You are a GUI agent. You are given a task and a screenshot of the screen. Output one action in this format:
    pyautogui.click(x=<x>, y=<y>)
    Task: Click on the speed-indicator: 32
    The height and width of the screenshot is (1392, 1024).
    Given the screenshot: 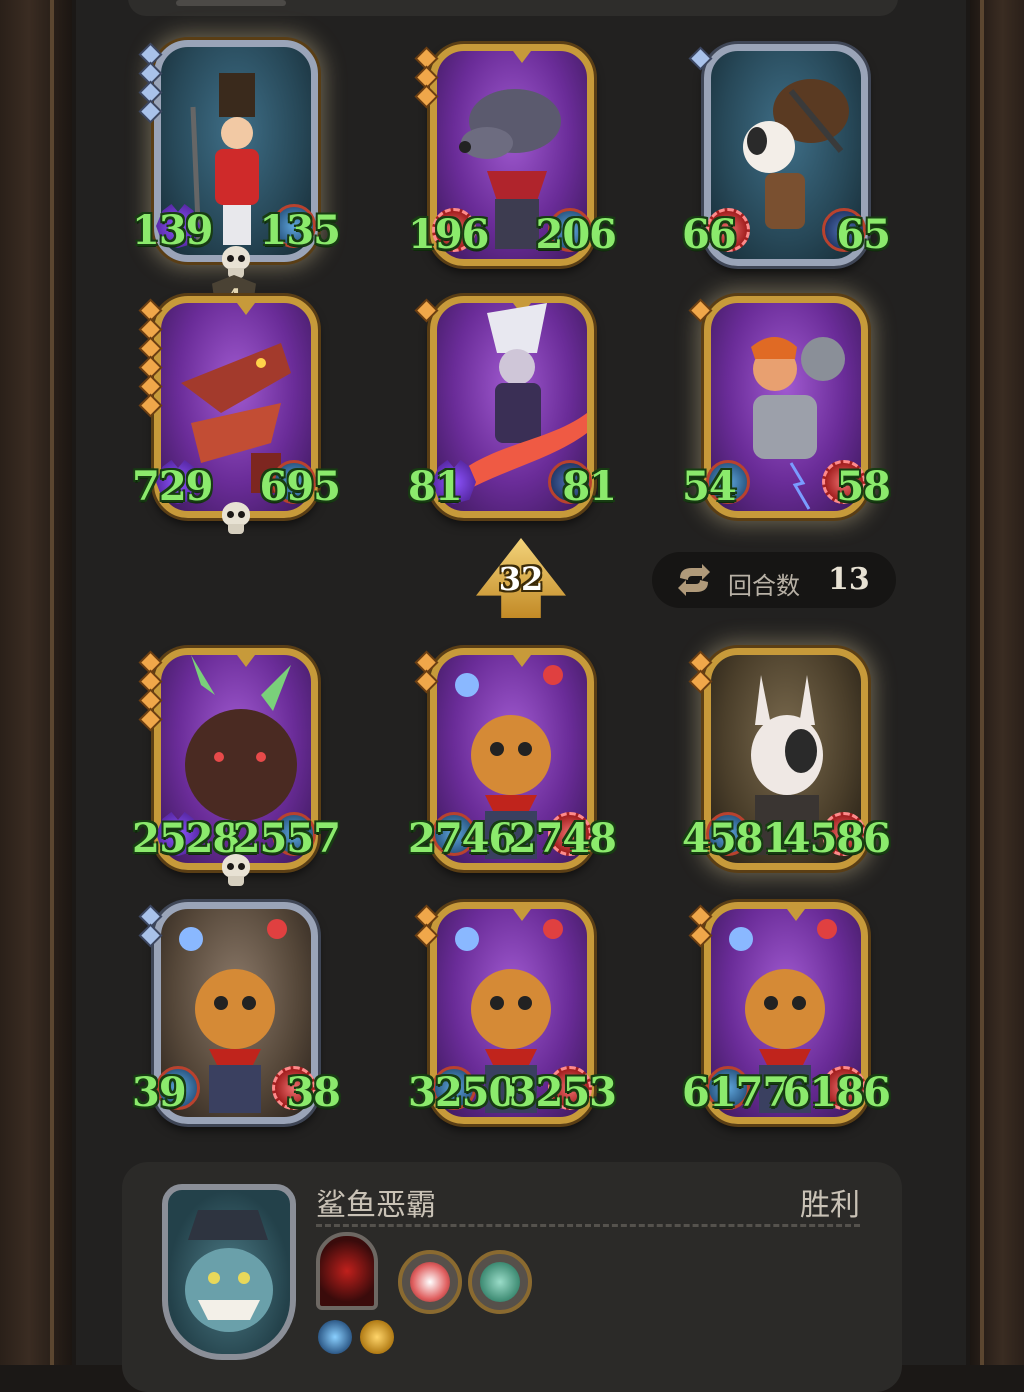 What is the action you would take?
    pyautogui.click(x=521, y=578)
    